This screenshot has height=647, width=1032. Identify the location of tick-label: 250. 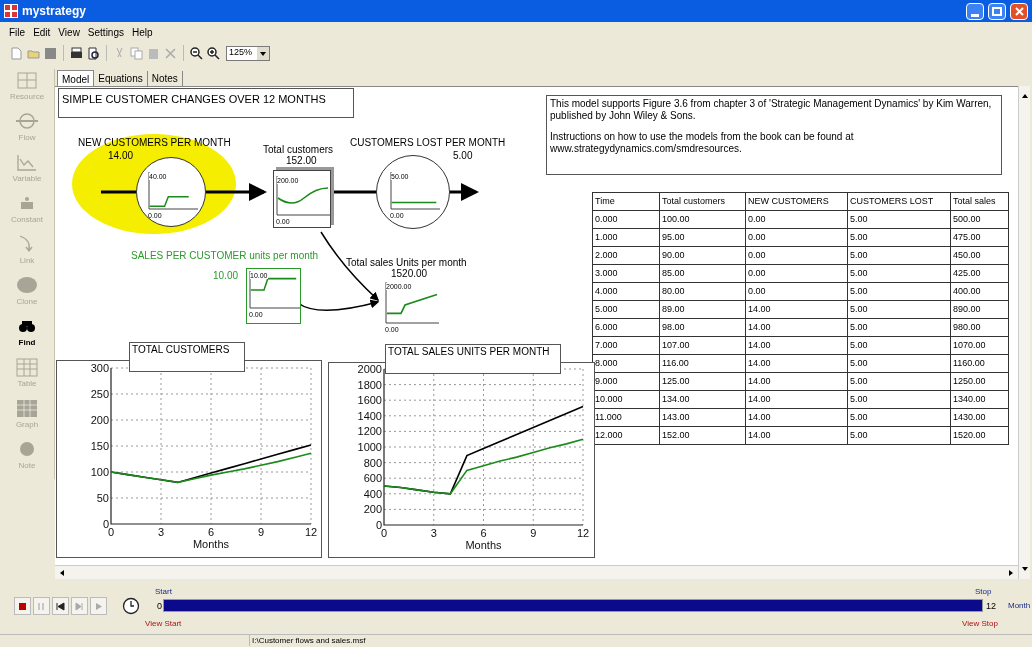
(99, 394).